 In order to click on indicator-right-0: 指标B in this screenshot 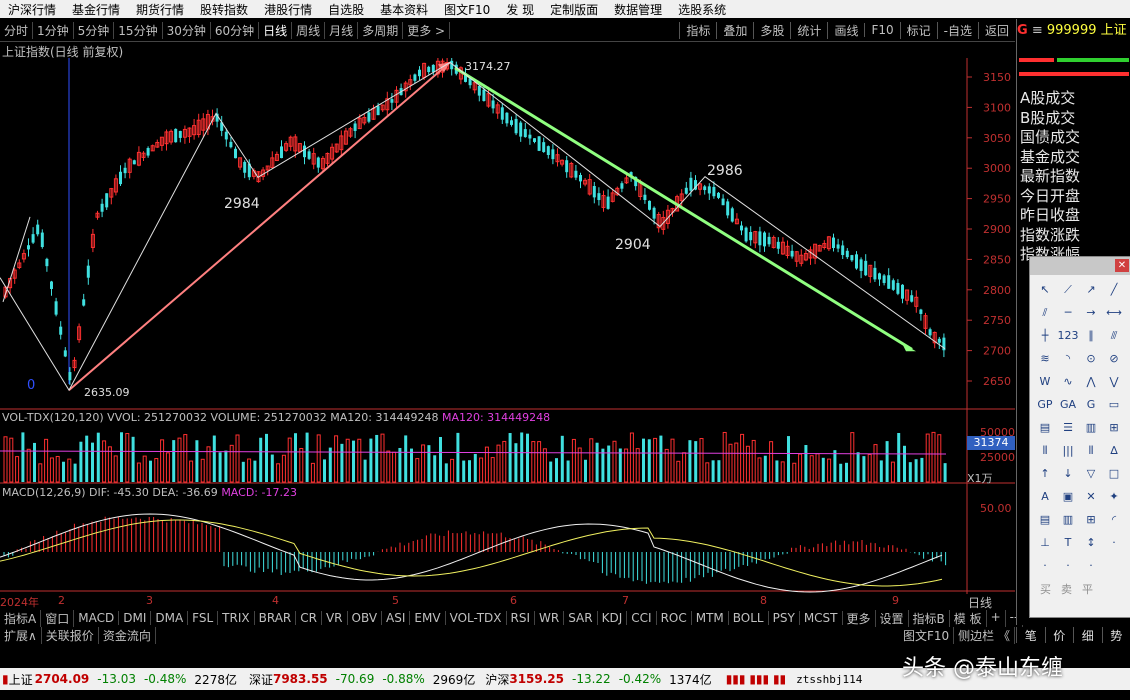, I will do `click(929, 618)`.